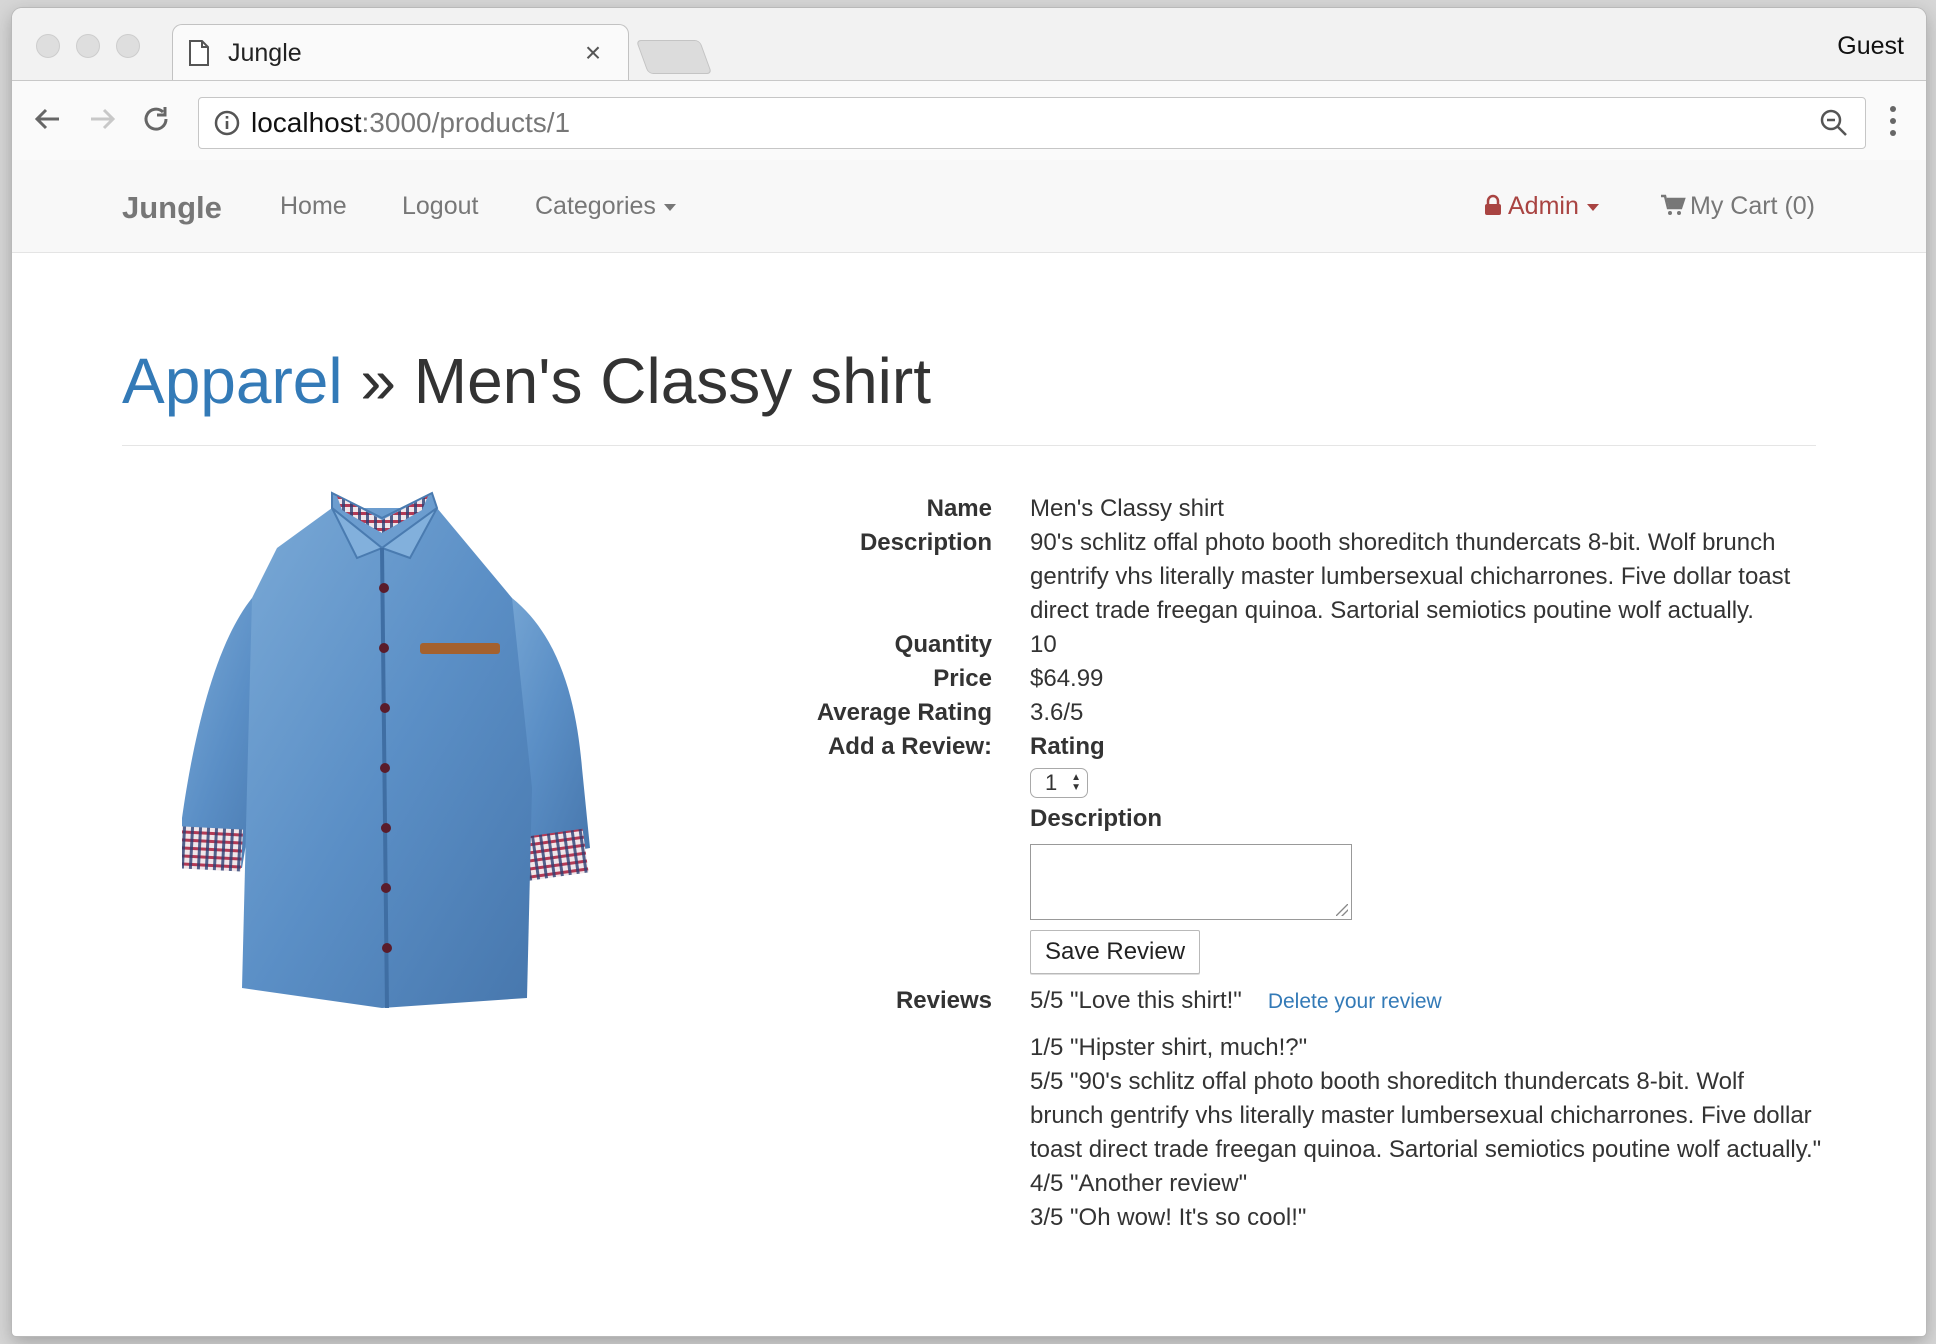  I want to click on nav-cart: My Cart (0), so click(1737, 206).